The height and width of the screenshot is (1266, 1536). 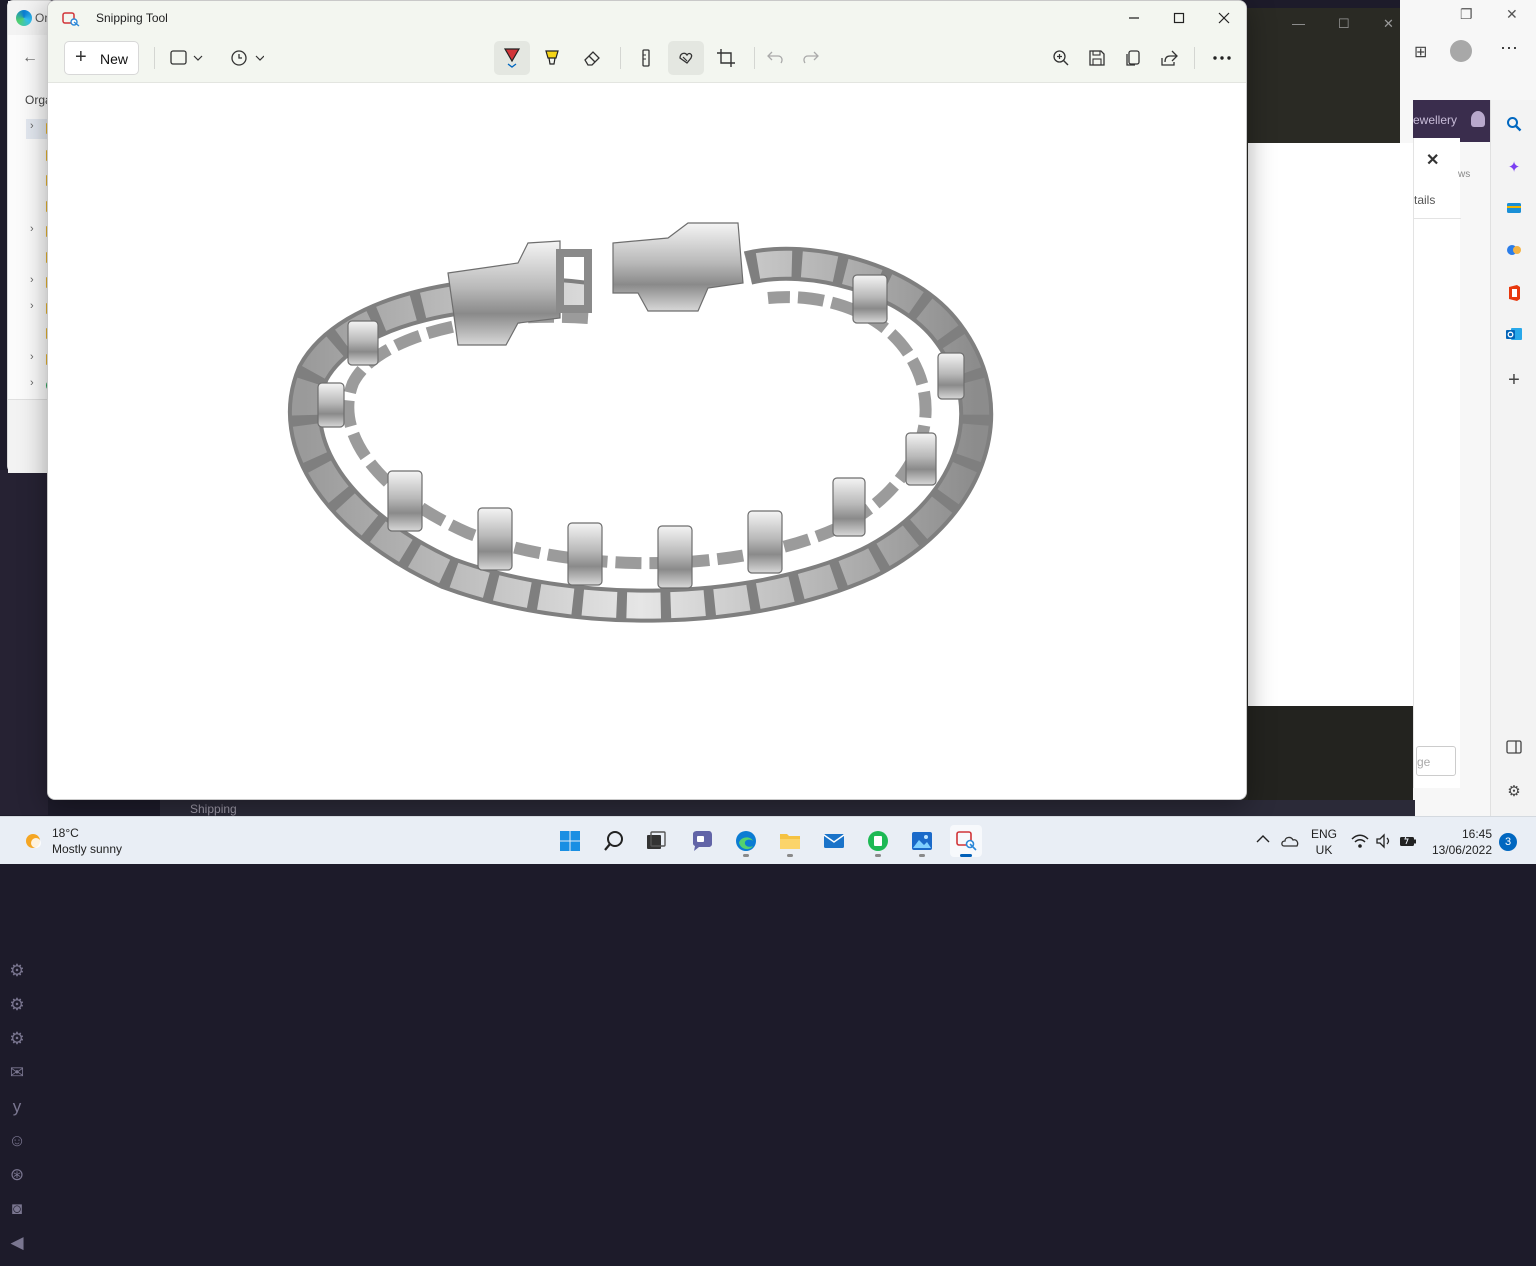 I want to click on touch-writing-button, so click(x=686, y=58).